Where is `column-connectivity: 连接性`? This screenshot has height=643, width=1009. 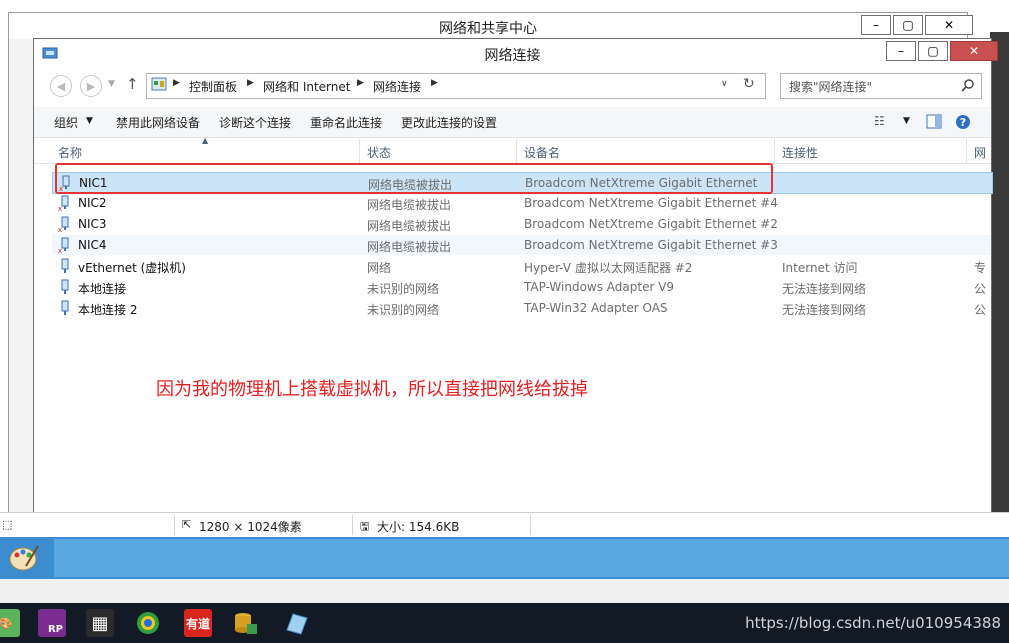 column-connectivity: 连接性 is located at coordinates (800, 152).